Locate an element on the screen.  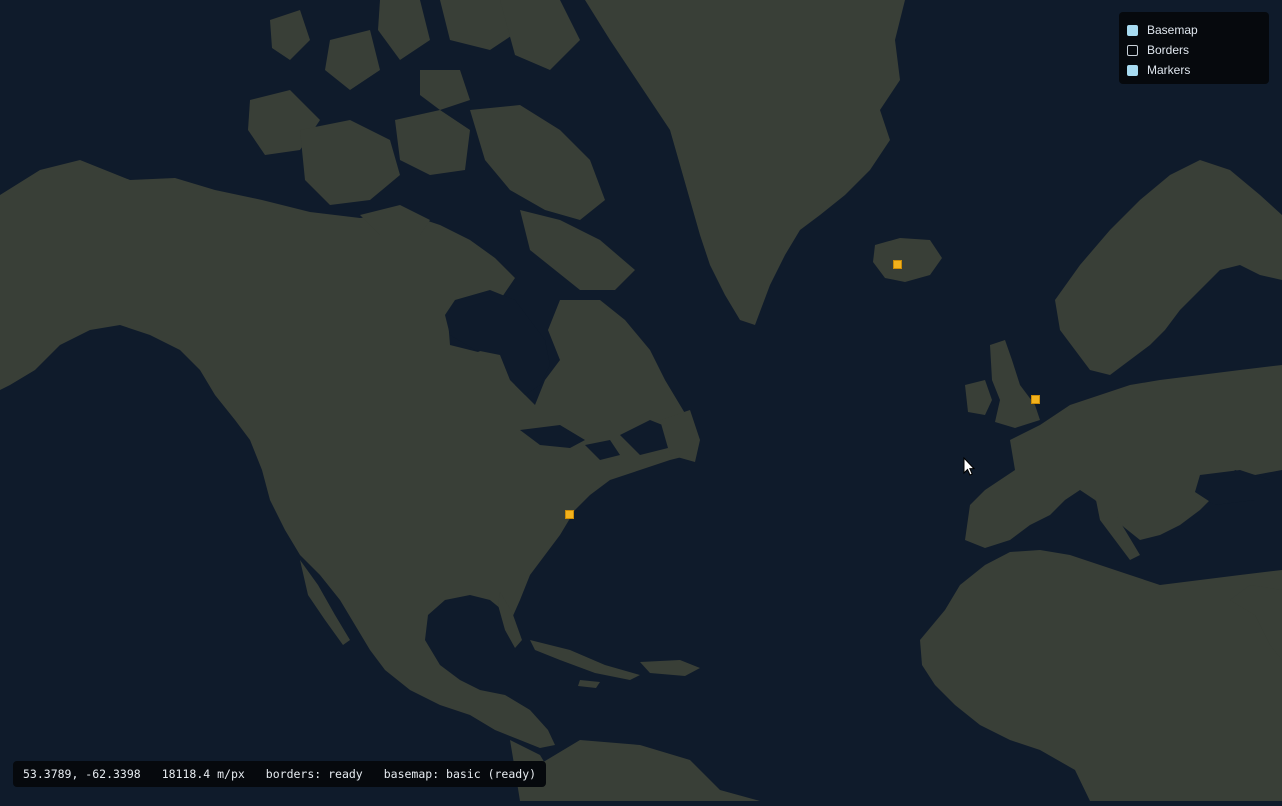
land-south-america is located at coordinates (645, 770).